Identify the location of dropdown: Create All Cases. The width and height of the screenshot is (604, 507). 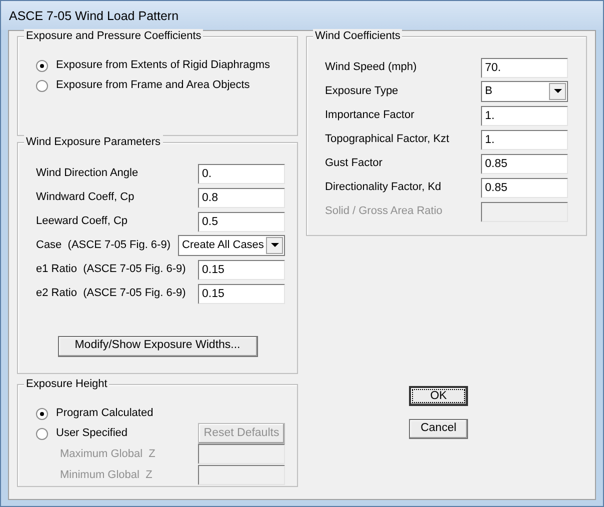
(231, 245).